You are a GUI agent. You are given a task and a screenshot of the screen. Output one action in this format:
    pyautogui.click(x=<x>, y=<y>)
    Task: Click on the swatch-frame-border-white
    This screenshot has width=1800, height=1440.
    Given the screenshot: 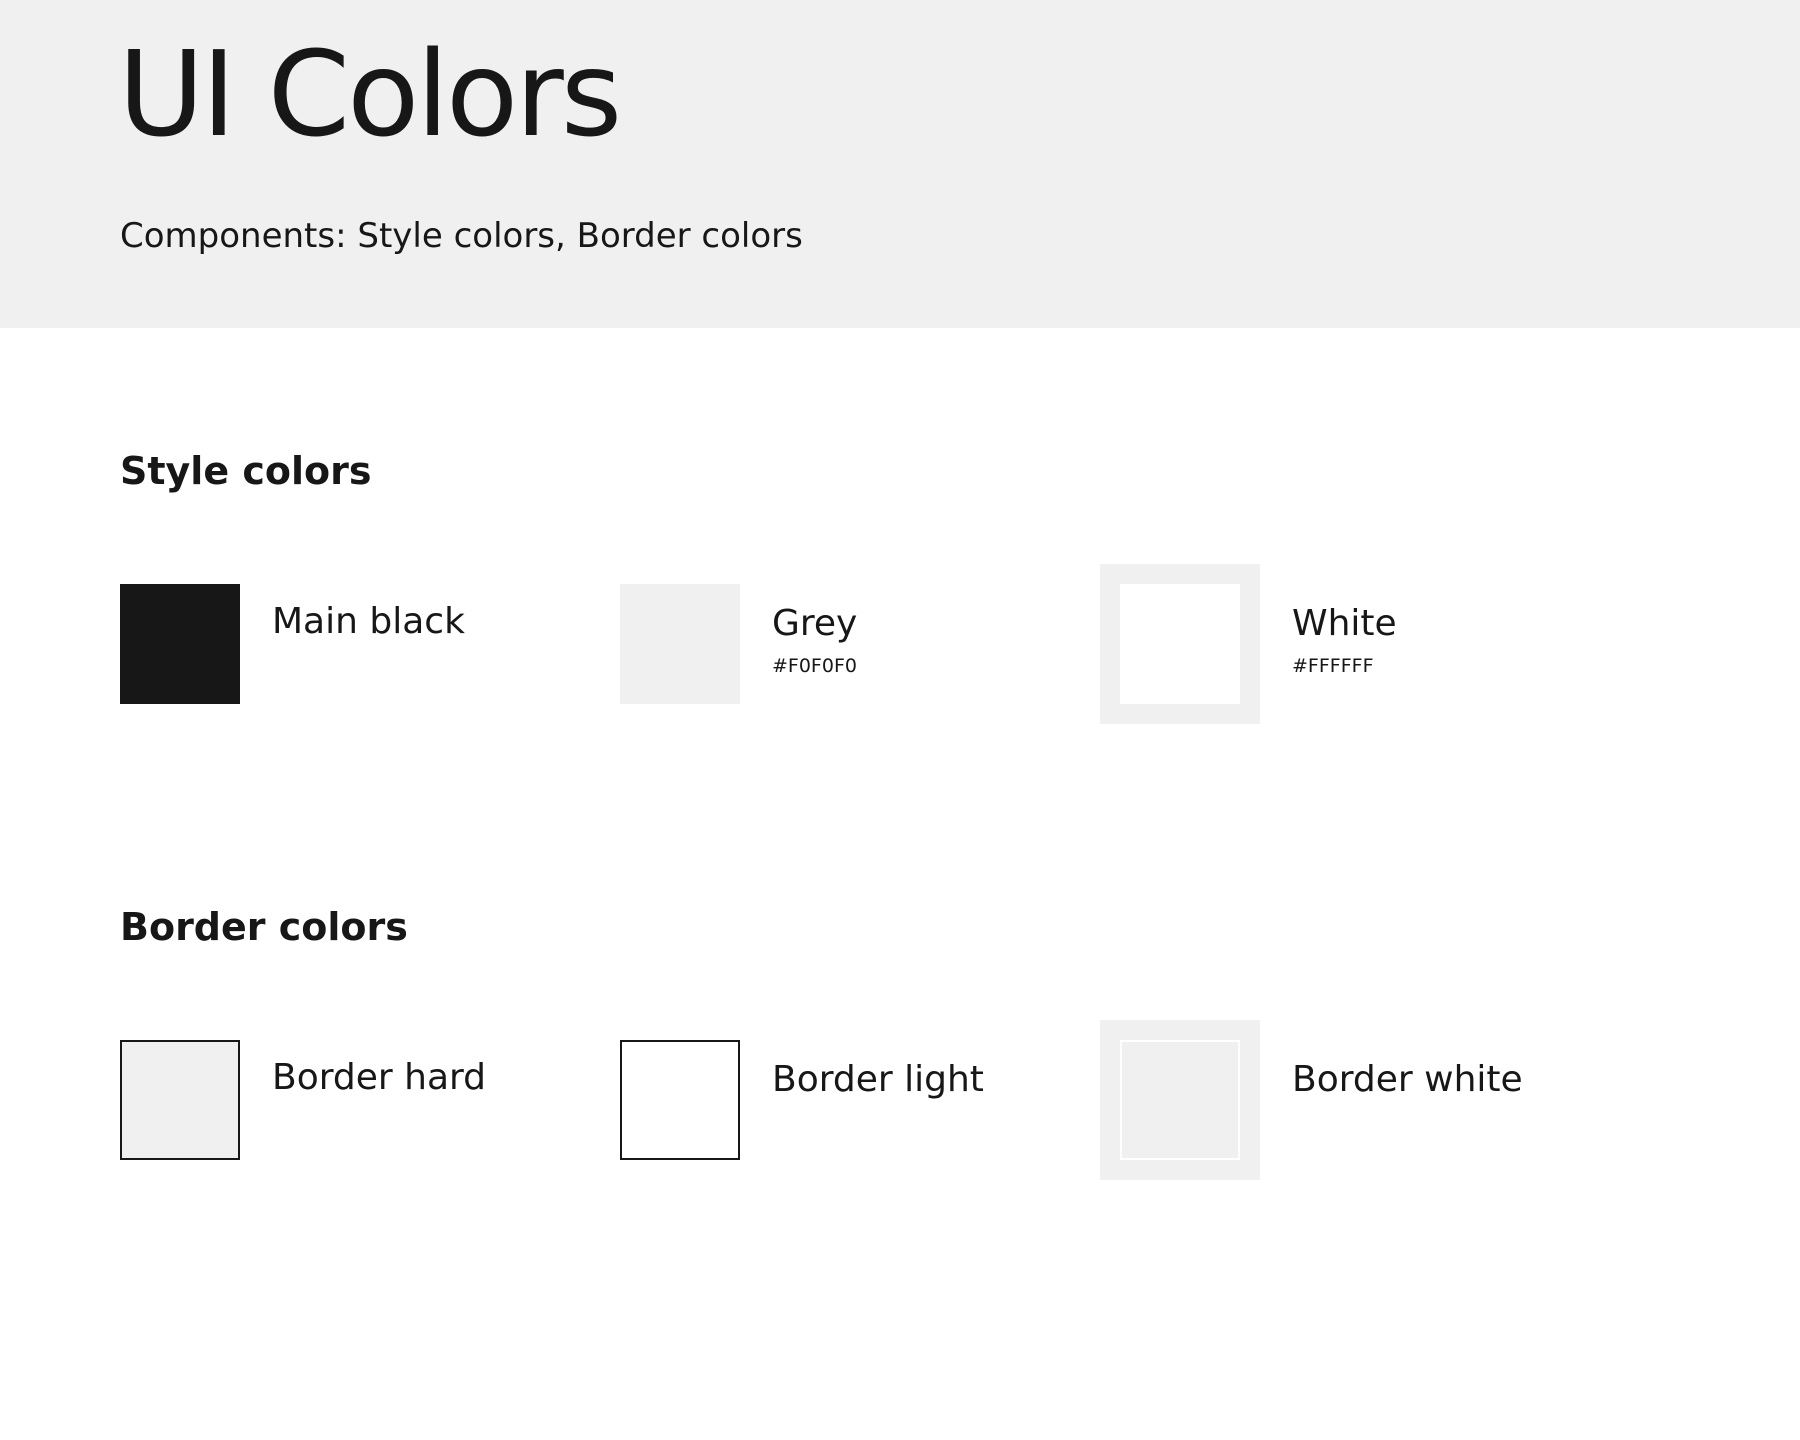 What is the action you would take?
    pyautogui.click(x=1180, y=1100)
    